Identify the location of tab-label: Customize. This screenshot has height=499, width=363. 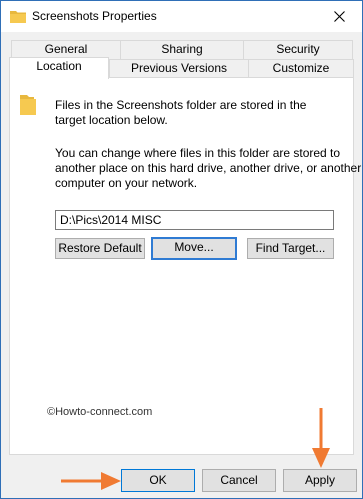
(301, 68).